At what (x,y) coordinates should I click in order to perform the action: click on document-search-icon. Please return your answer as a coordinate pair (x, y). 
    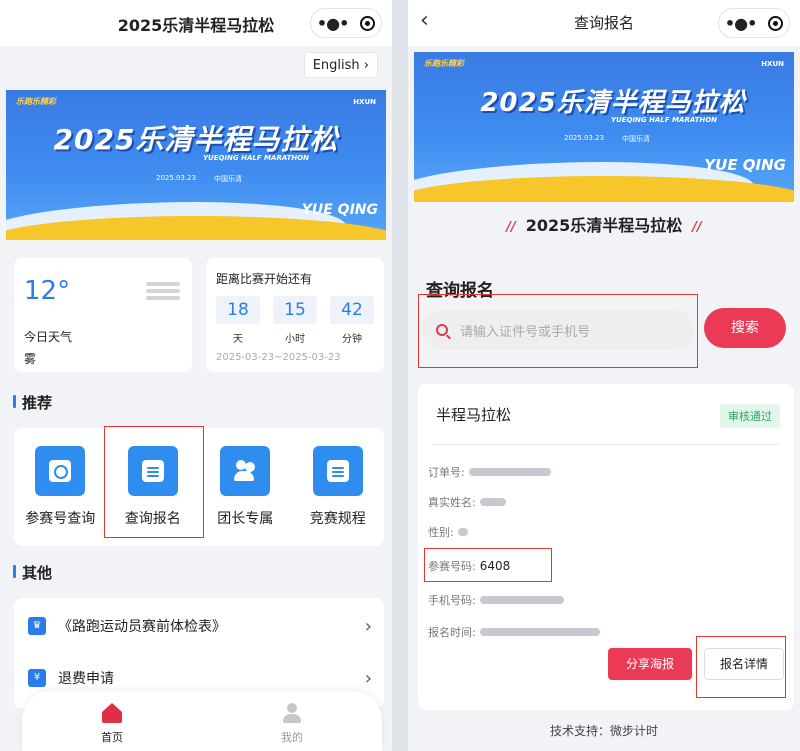
    Looking at the image, I should click on (152, 471).